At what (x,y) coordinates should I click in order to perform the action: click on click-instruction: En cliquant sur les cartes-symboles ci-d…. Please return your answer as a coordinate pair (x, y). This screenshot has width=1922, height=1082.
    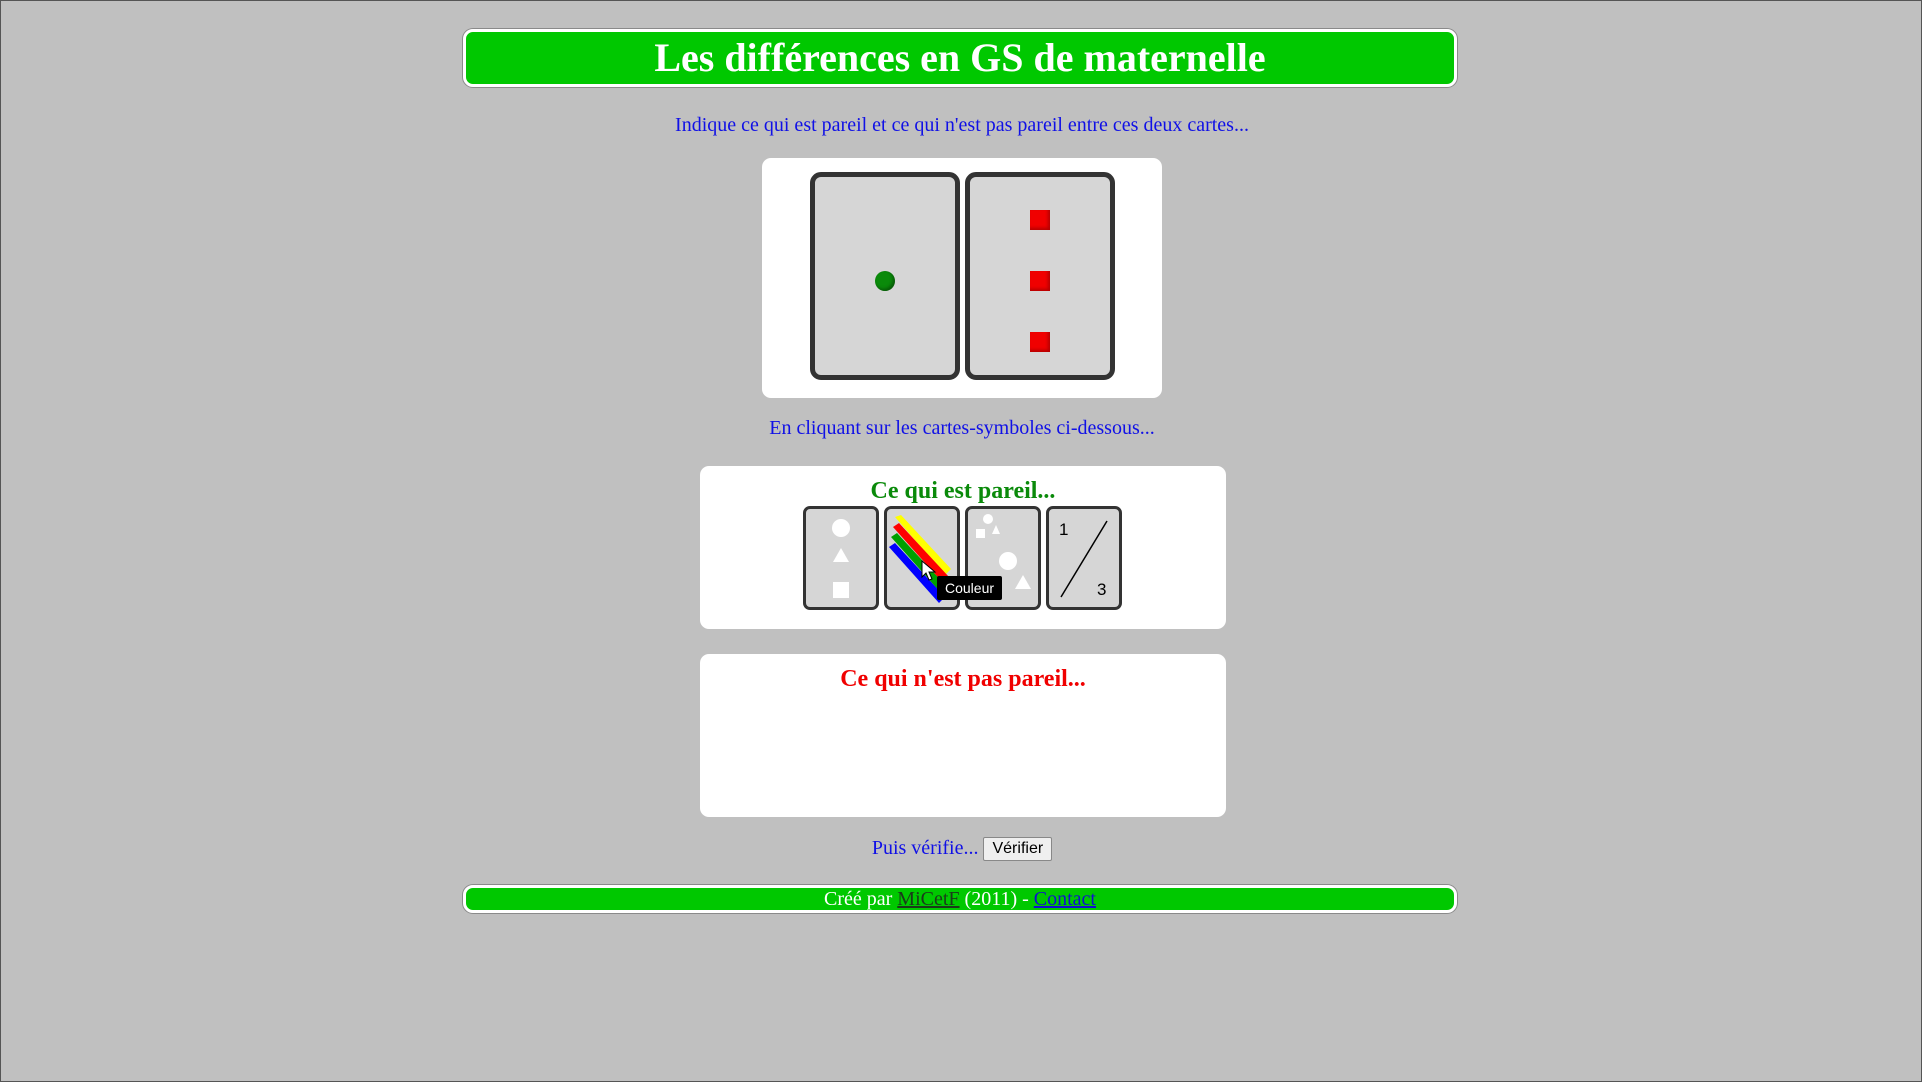
    Looking at the image, I should click on (962, 428).